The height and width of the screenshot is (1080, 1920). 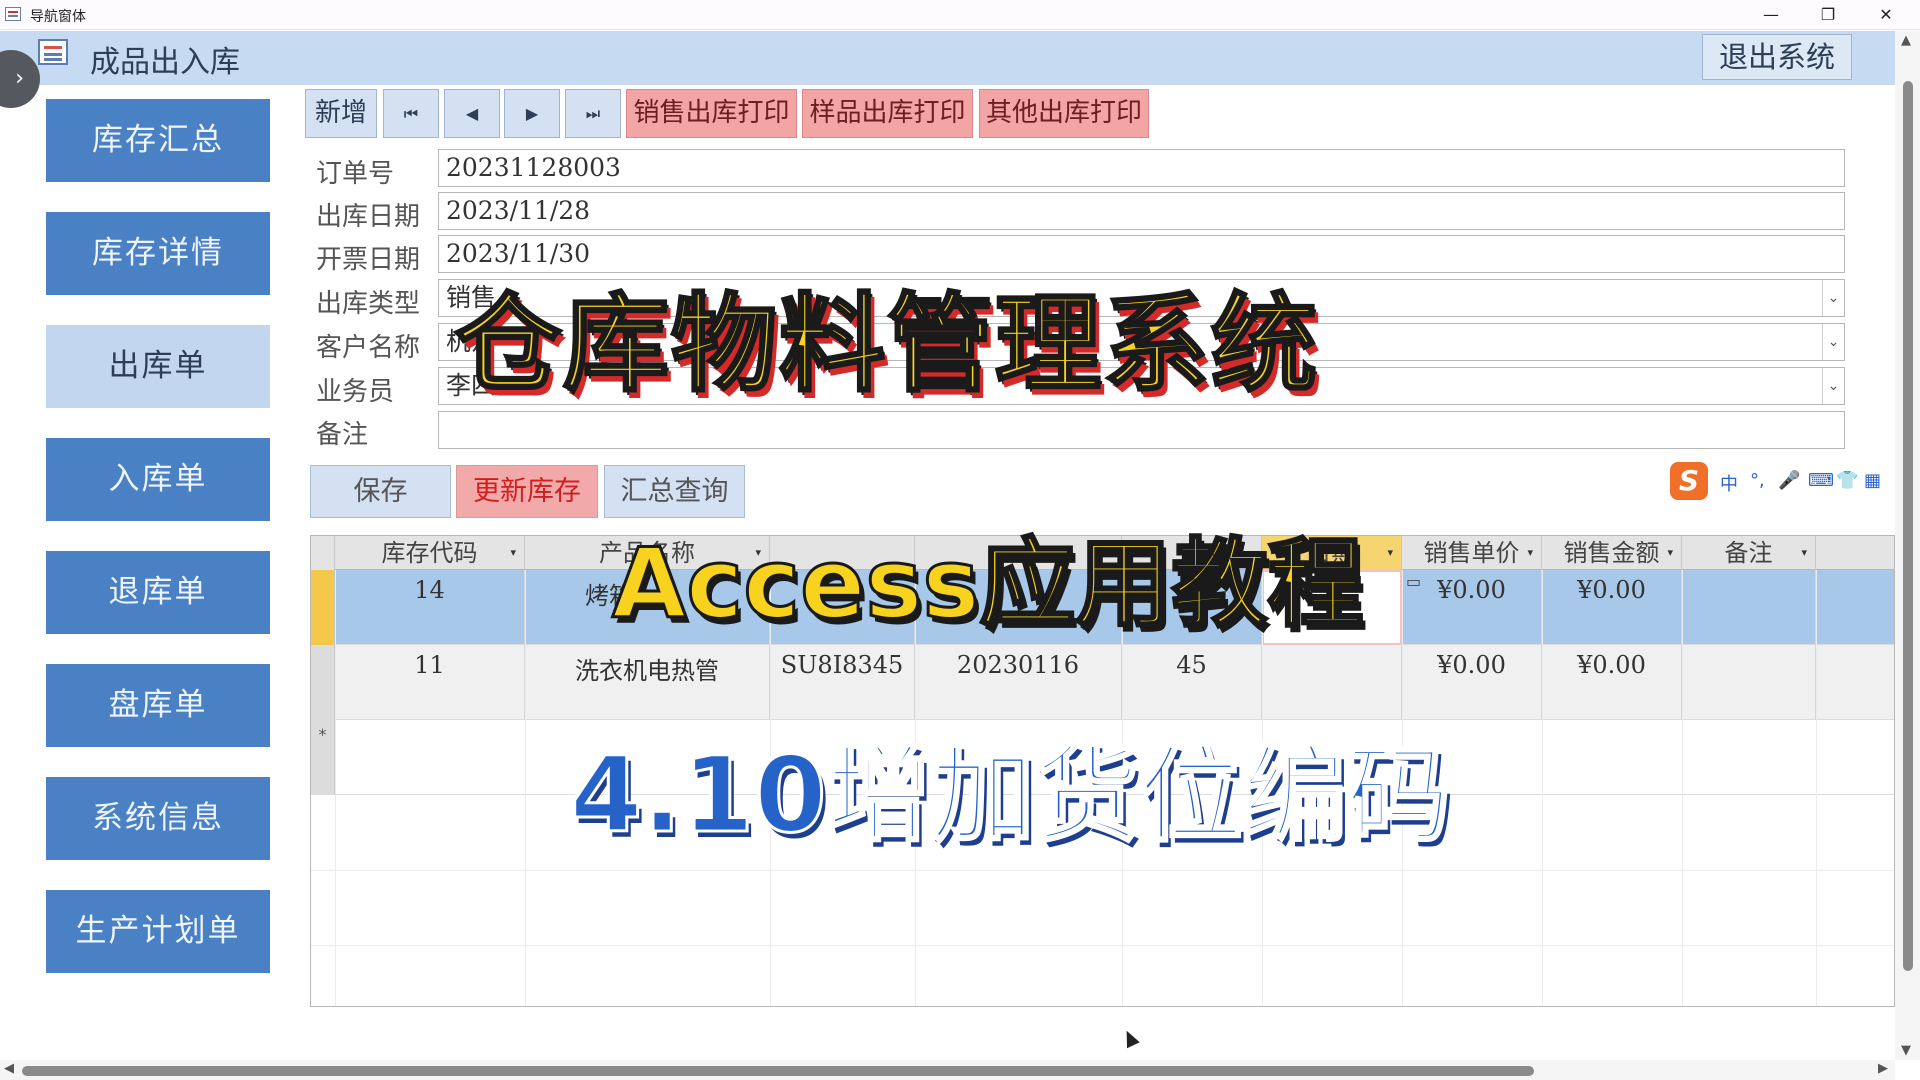 What do you see at coordinates (1141, 168) in the screenshot?
I see `order-no-field: 20231128003` at bounding box center [1141, 168].